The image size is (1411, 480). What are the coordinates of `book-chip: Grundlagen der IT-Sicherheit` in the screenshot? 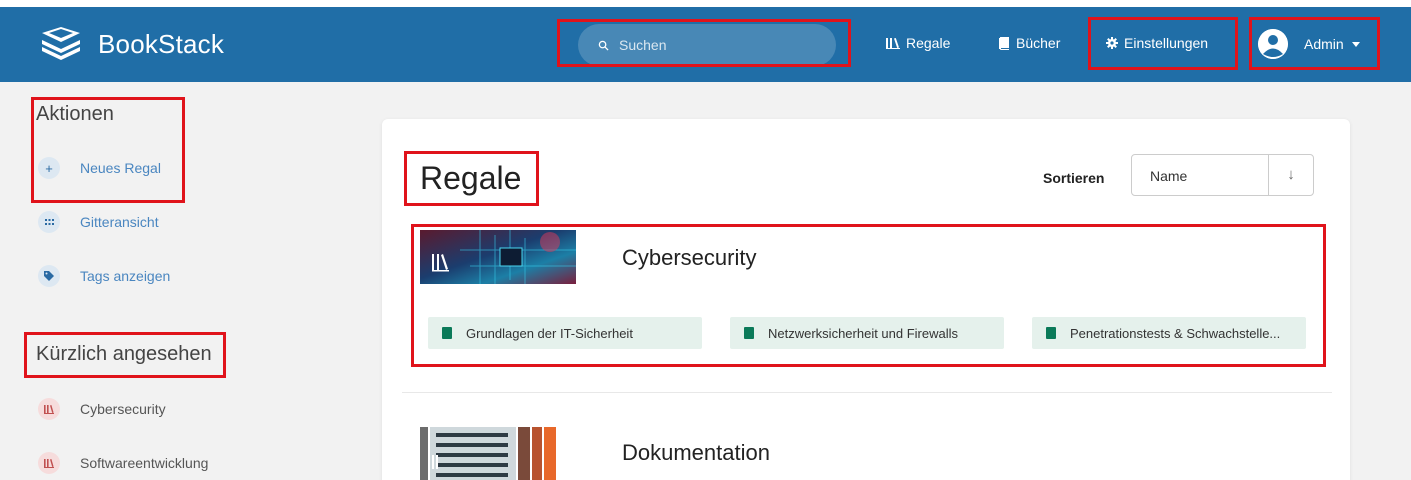 It's located at (565, 333).